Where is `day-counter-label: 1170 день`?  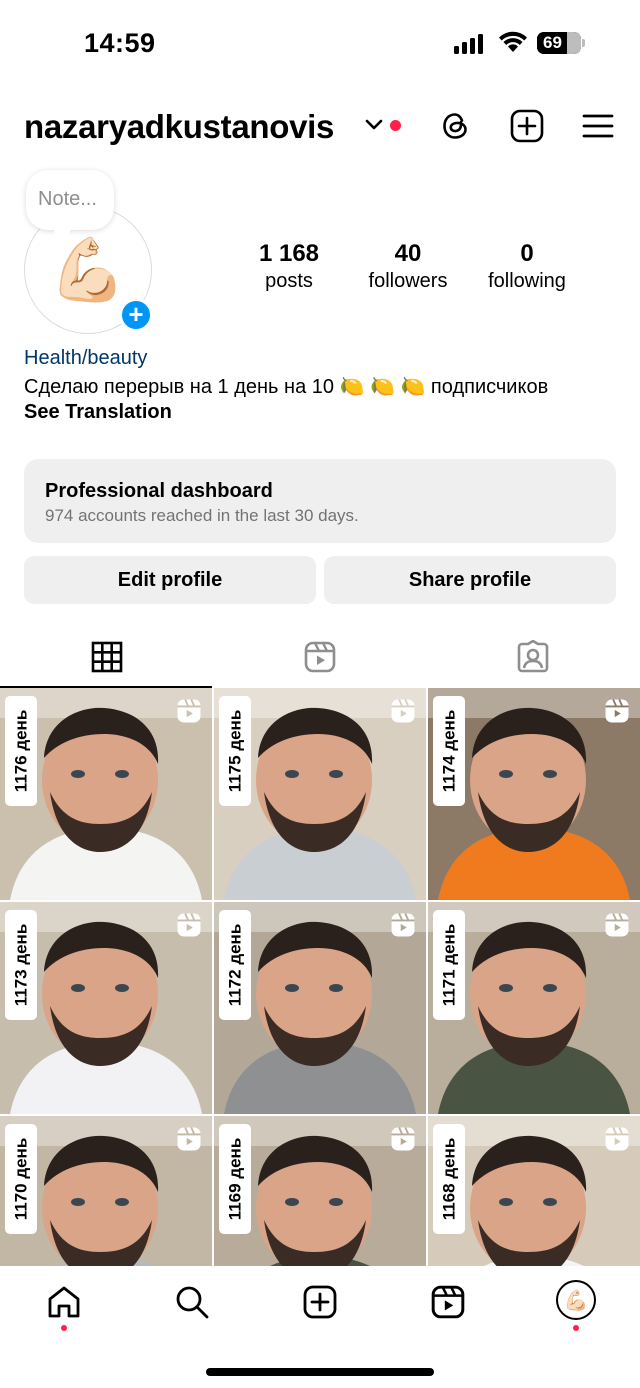
day-counter-label: 1170 день is located at coordinates (21, 1179).